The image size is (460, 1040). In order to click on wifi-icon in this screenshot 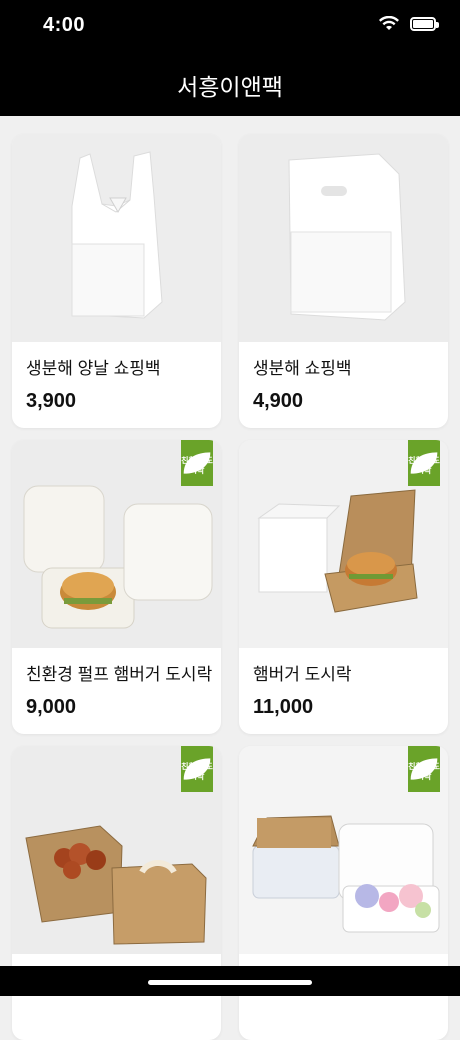, I will do `click(389, 23)`.